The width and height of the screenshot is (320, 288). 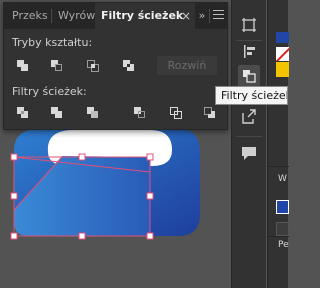 I want to click on shape-modes-label: Tryby kształtu:, so click(x=52, y=42).